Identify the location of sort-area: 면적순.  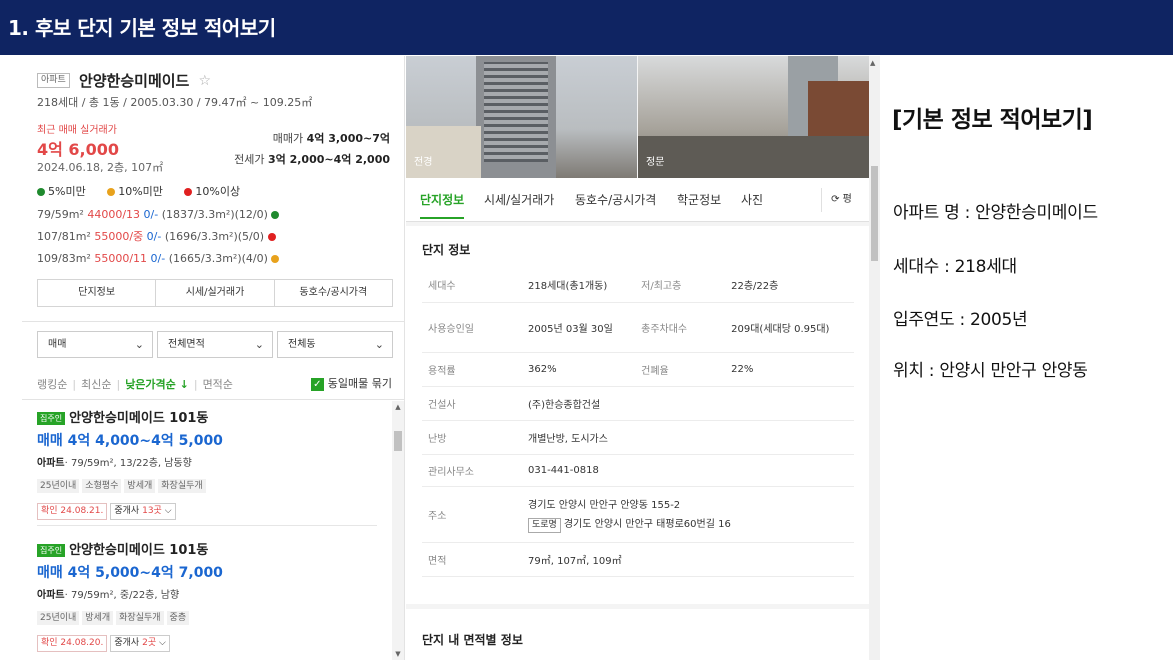
(218, 384).